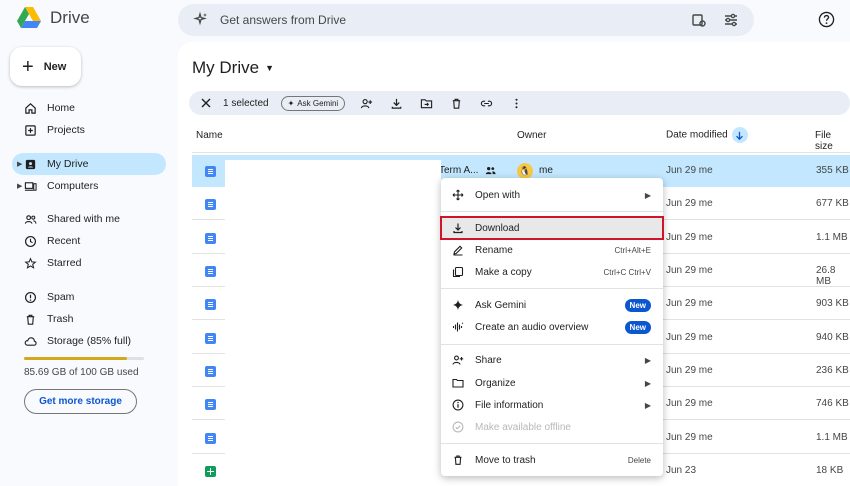  Describe the element at coordinates (458, 405) in the screenshot. I see `info-icon` at that location.